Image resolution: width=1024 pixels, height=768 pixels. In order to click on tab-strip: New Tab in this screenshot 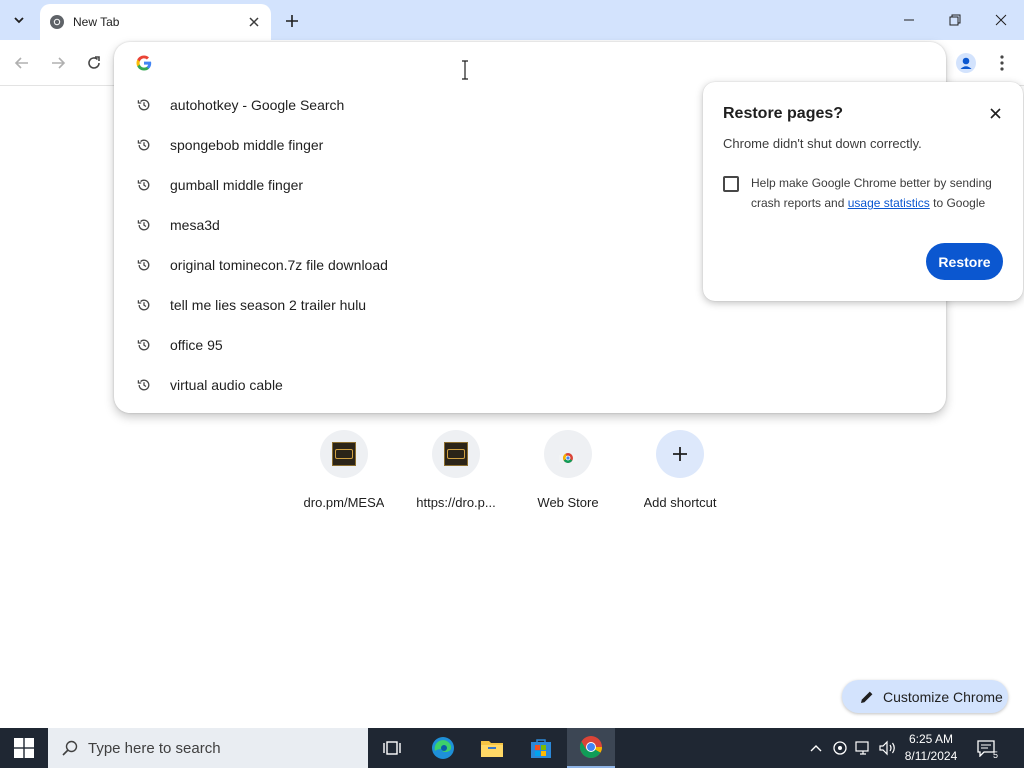, I will do `click(512, 20)`.